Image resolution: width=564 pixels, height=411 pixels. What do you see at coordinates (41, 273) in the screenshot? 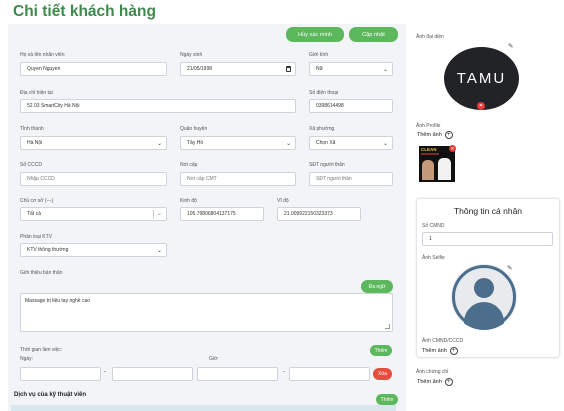
I see `intro-label: Giới thiệu bản thân` at bounding box center [41, 273].